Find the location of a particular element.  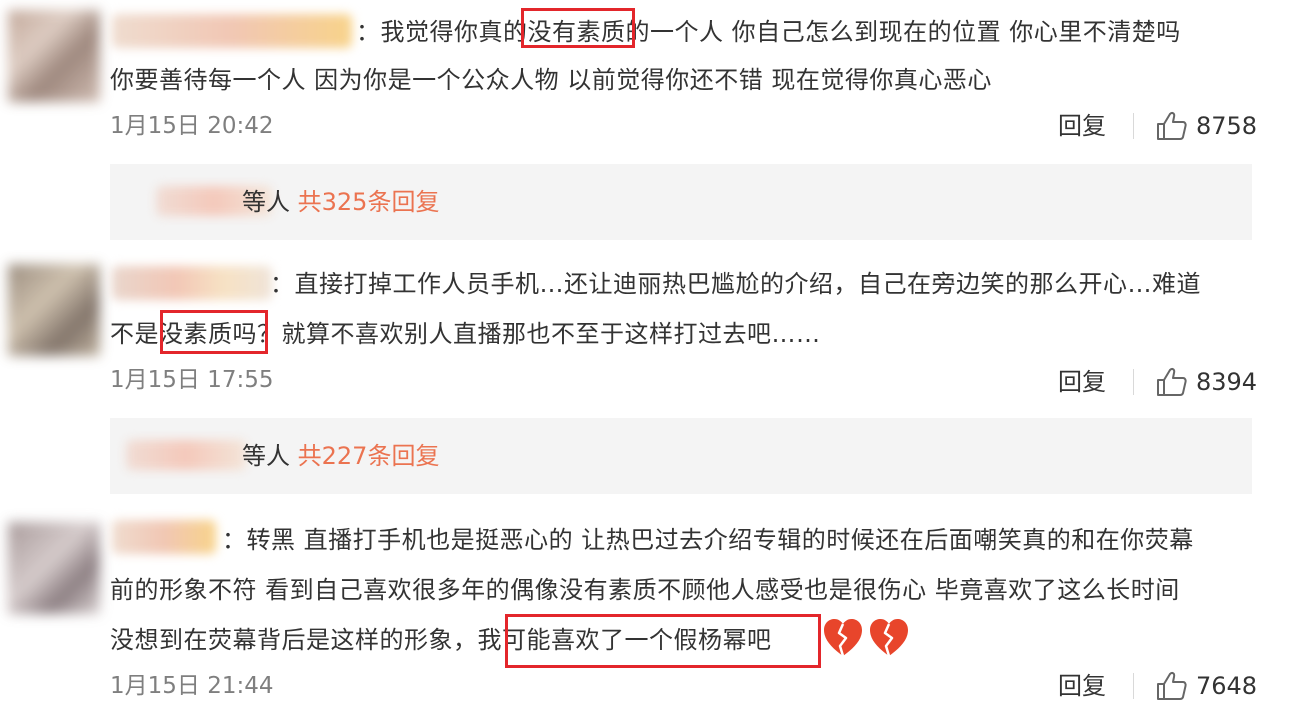

like-count: 7648 is located at coordinates (1227, 686).